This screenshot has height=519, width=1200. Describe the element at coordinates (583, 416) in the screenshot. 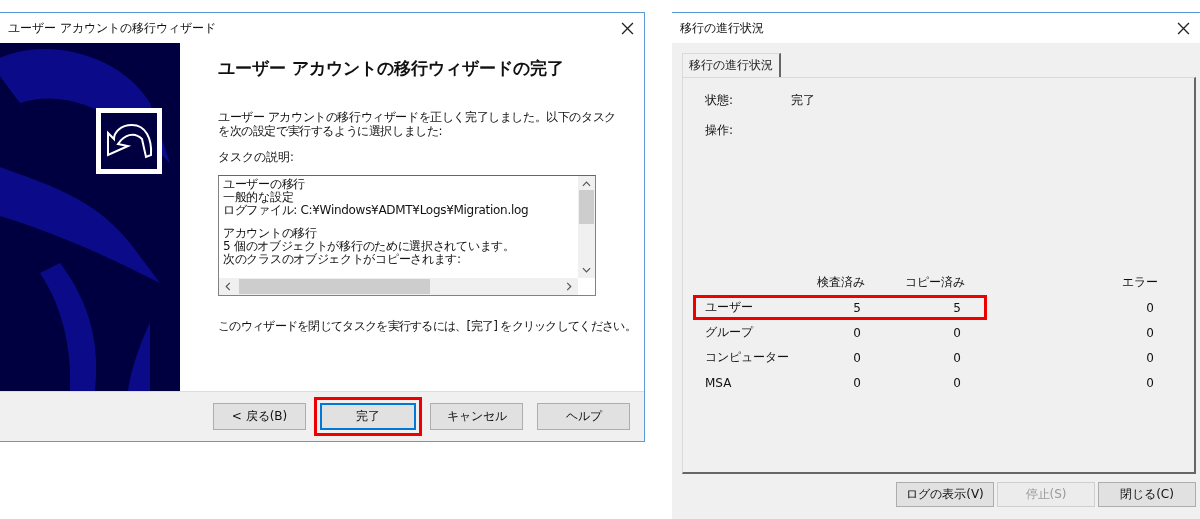

I see `wizard-button: ヘルプ` at that location.